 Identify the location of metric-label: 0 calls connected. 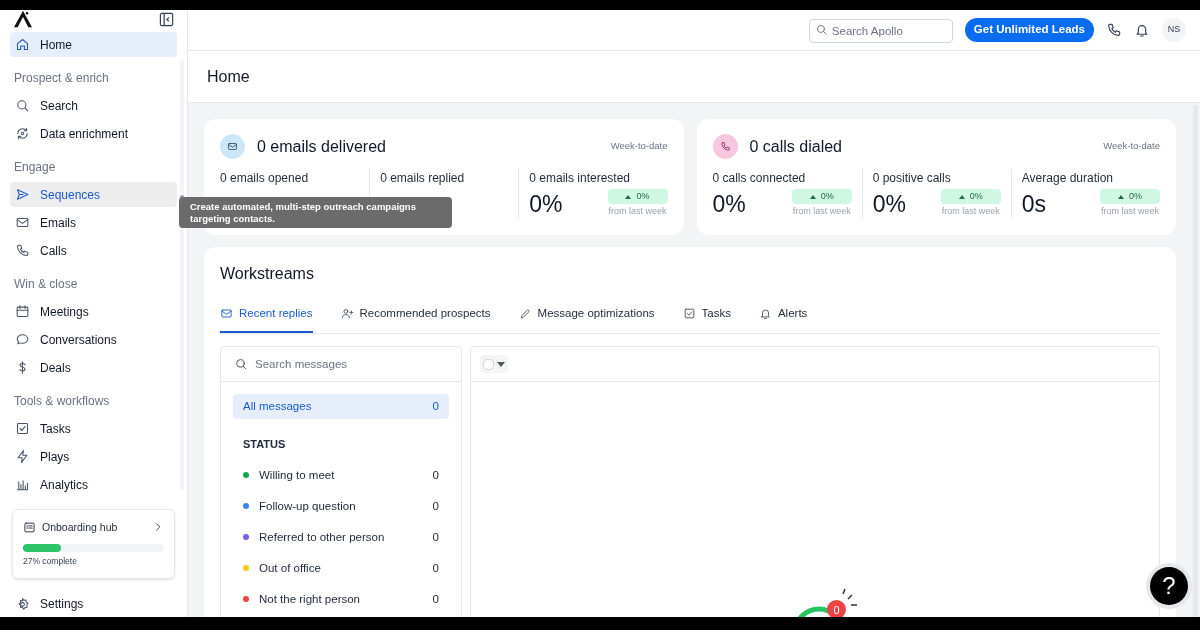
(759, 178).